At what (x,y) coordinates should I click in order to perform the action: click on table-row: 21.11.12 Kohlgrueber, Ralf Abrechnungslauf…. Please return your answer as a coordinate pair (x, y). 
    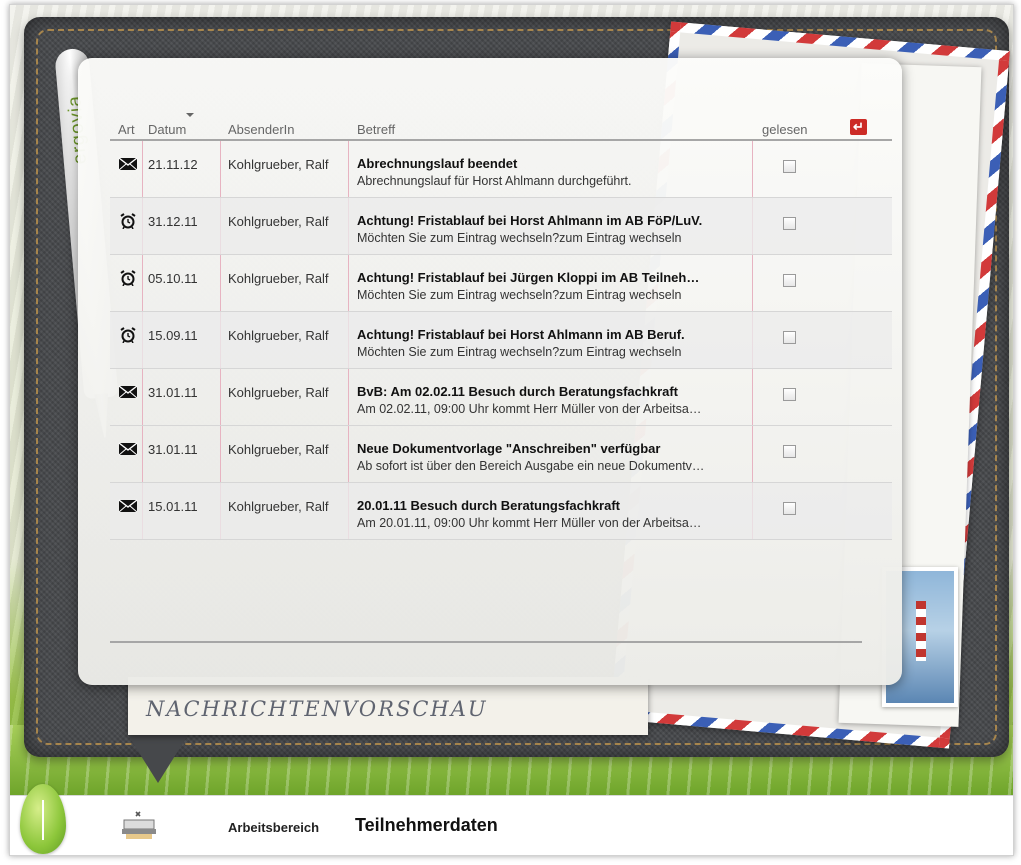
    Looking at the image, I should click on (501, 169).